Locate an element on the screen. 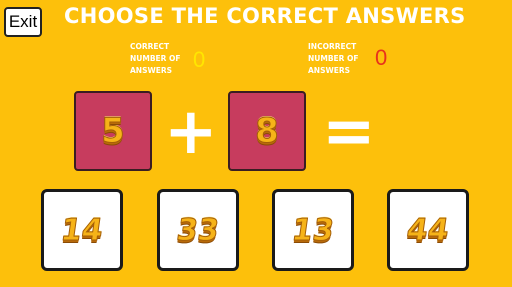 Image resolution: width=512 pixels, height=287 pixels. operand-one: 5 is located at coordinates (113, 131).